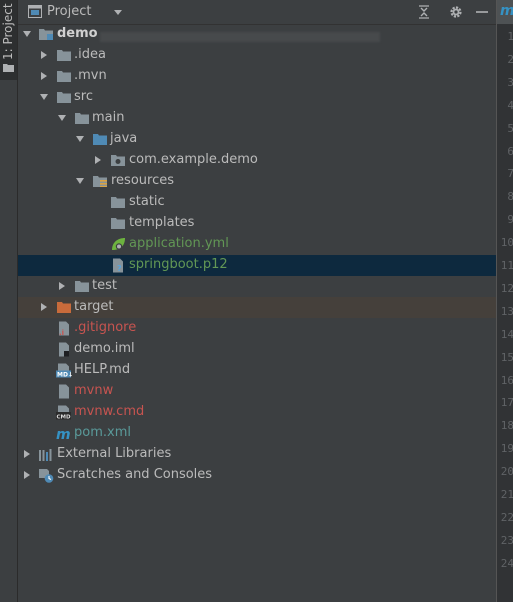 Image resolution: width=513 pixels, height=602 pixels. What do you see at coordinates (257, 97) in the screenshot?
I see `tree-node-src: src` at bounding box center [257, 97].